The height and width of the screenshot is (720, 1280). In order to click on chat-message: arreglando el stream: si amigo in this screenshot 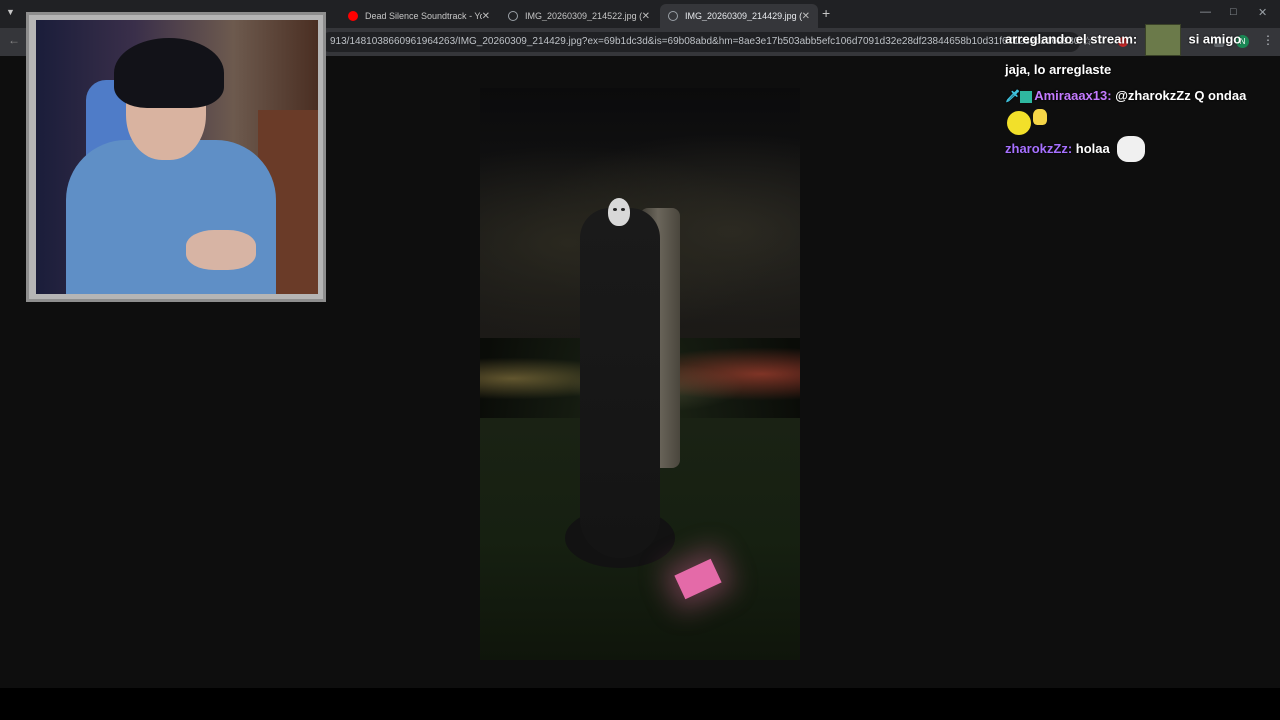, I will do `click(1140, 40)`.